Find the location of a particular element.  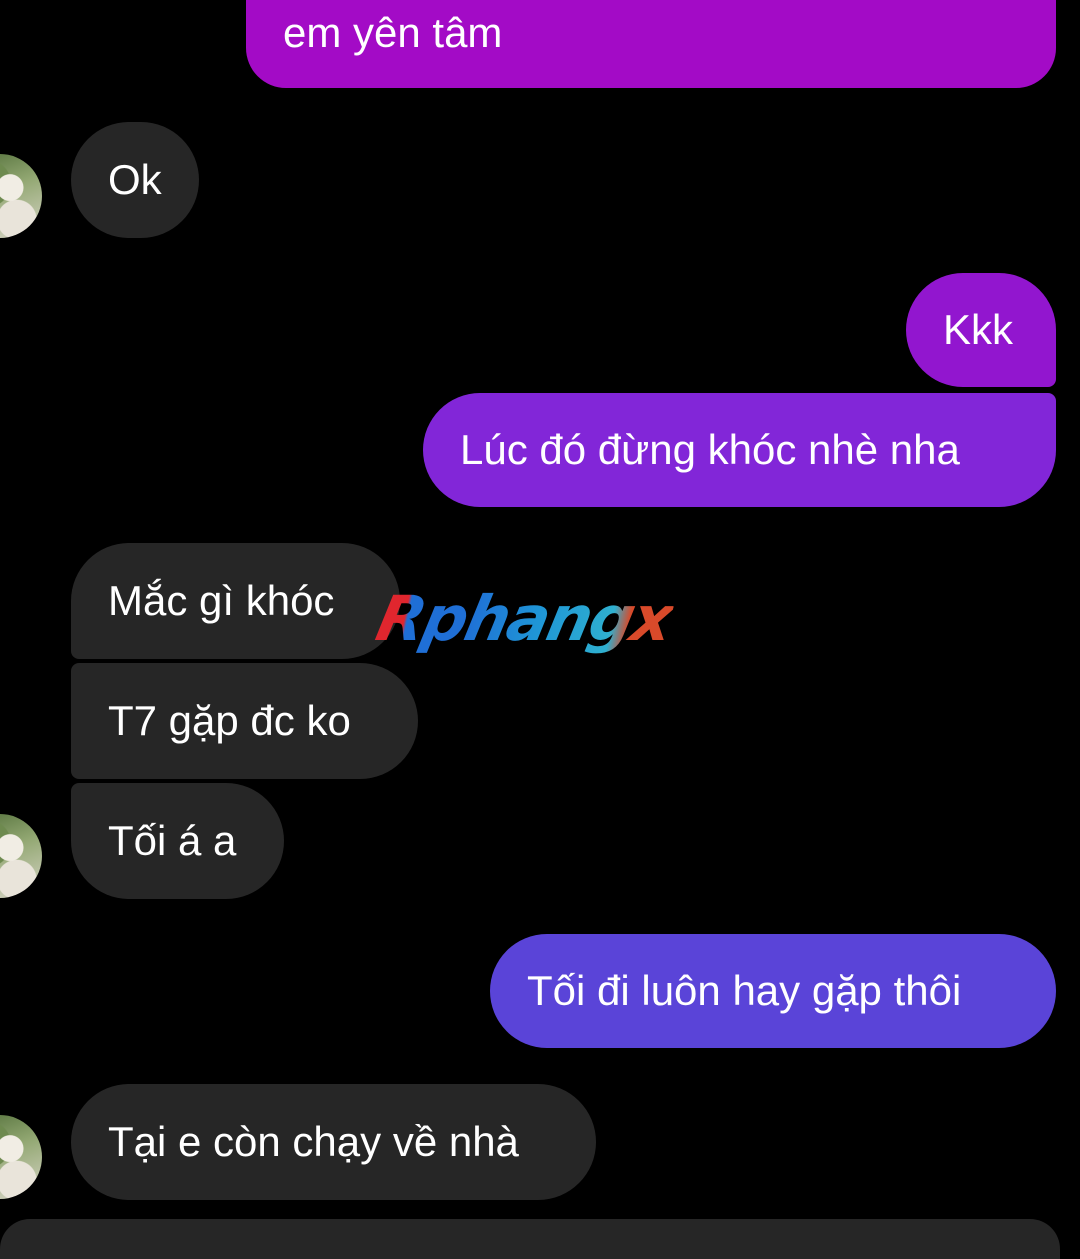

message-text: Mắc gì khóc is located at coordinates (221, 600).